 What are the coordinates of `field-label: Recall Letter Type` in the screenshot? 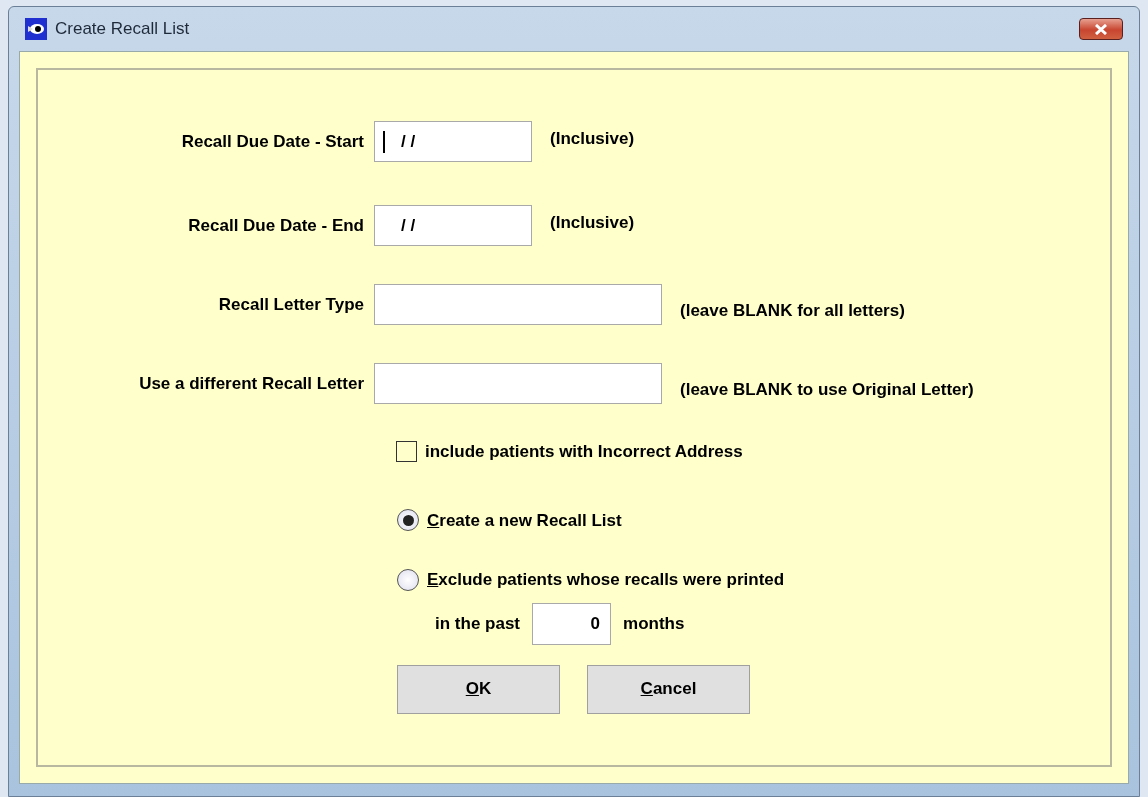 It's located at (291, 304).